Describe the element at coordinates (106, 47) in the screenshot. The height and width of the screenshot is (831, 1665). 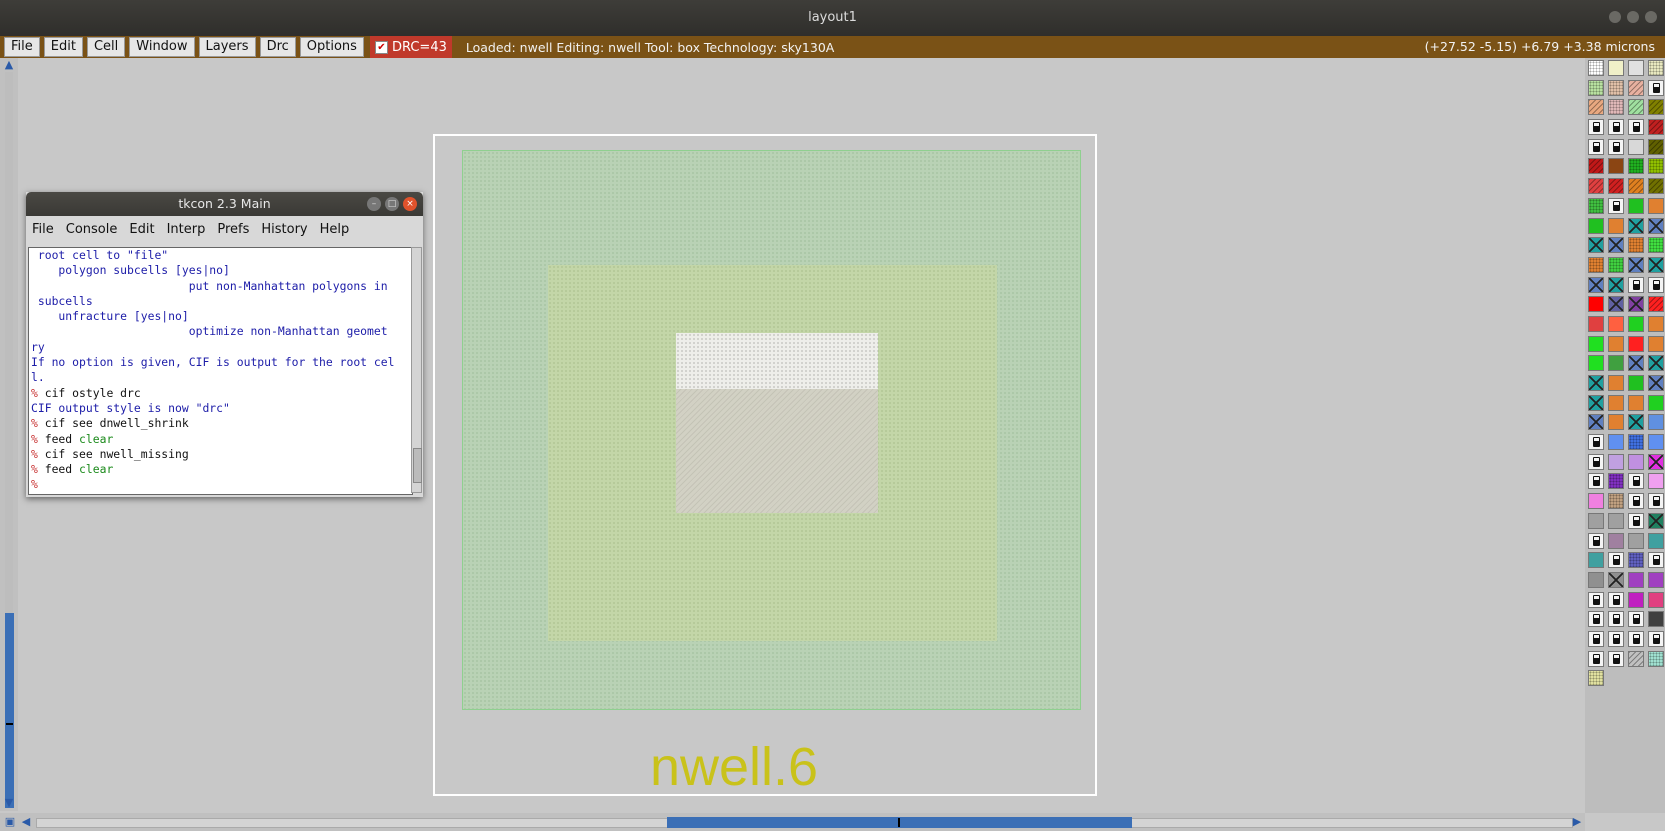
I see `menu-cell: Cell` at that location.